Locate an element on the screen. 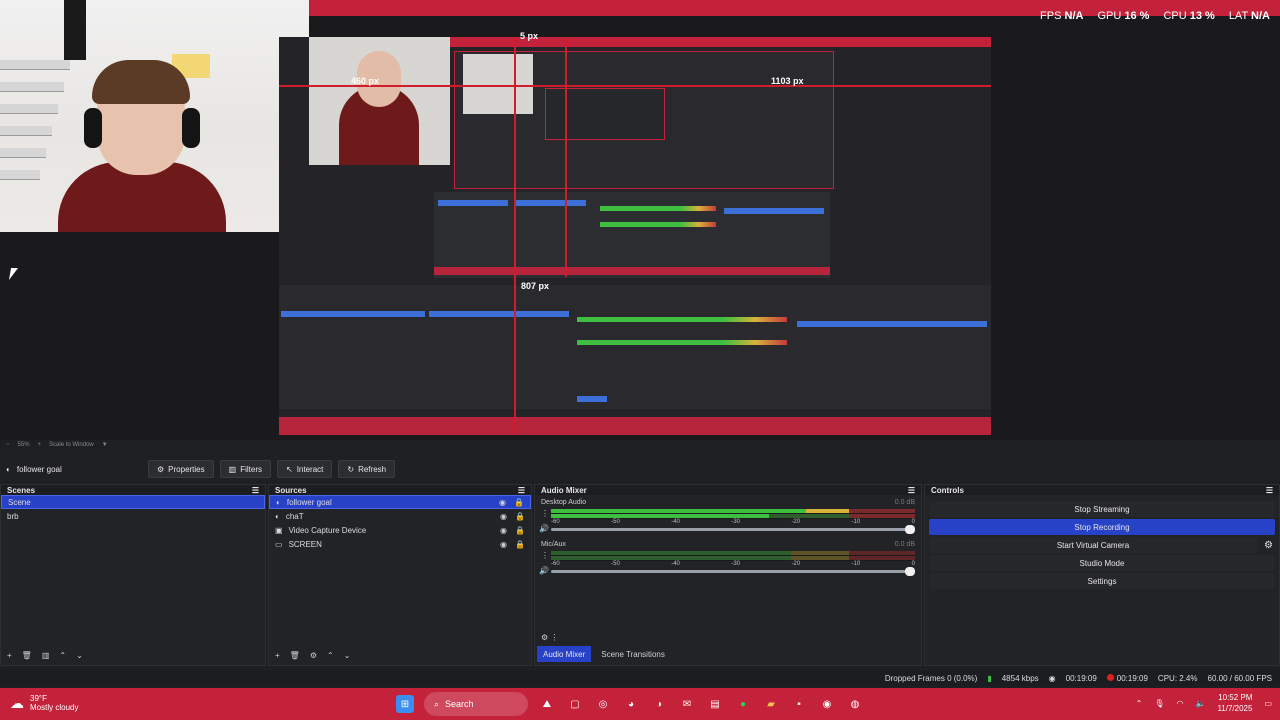 The image size is (1280, 720). terminal-icon: ▪ is located at coordinates (799, 704).